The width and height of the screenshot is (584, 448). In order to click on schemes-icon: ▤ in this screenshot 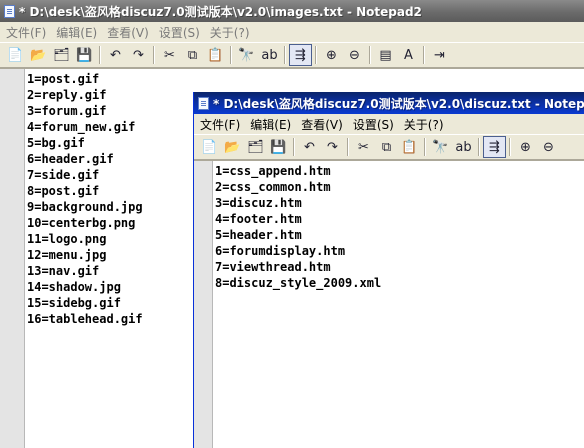, I will do `click(385, 55)`.